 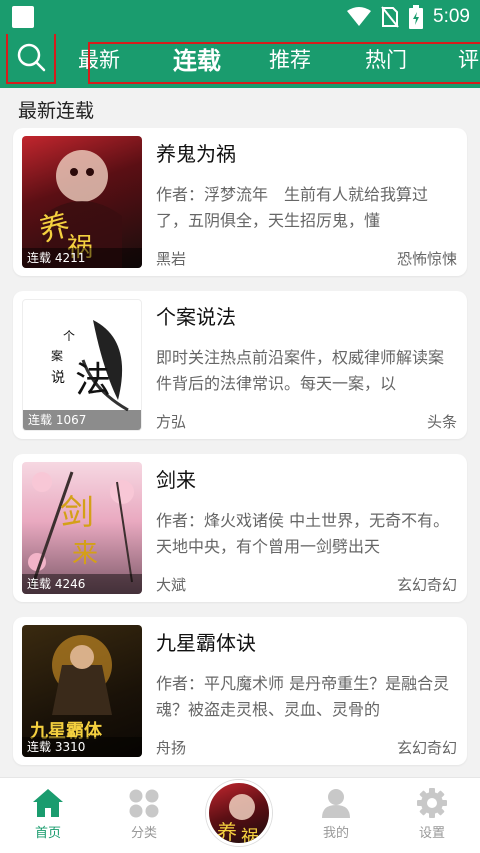 What do you see at coordinates (82, 747) in the screenshot?
I see `serial-badge: 连载 3310` at bounding box center [82, 747].